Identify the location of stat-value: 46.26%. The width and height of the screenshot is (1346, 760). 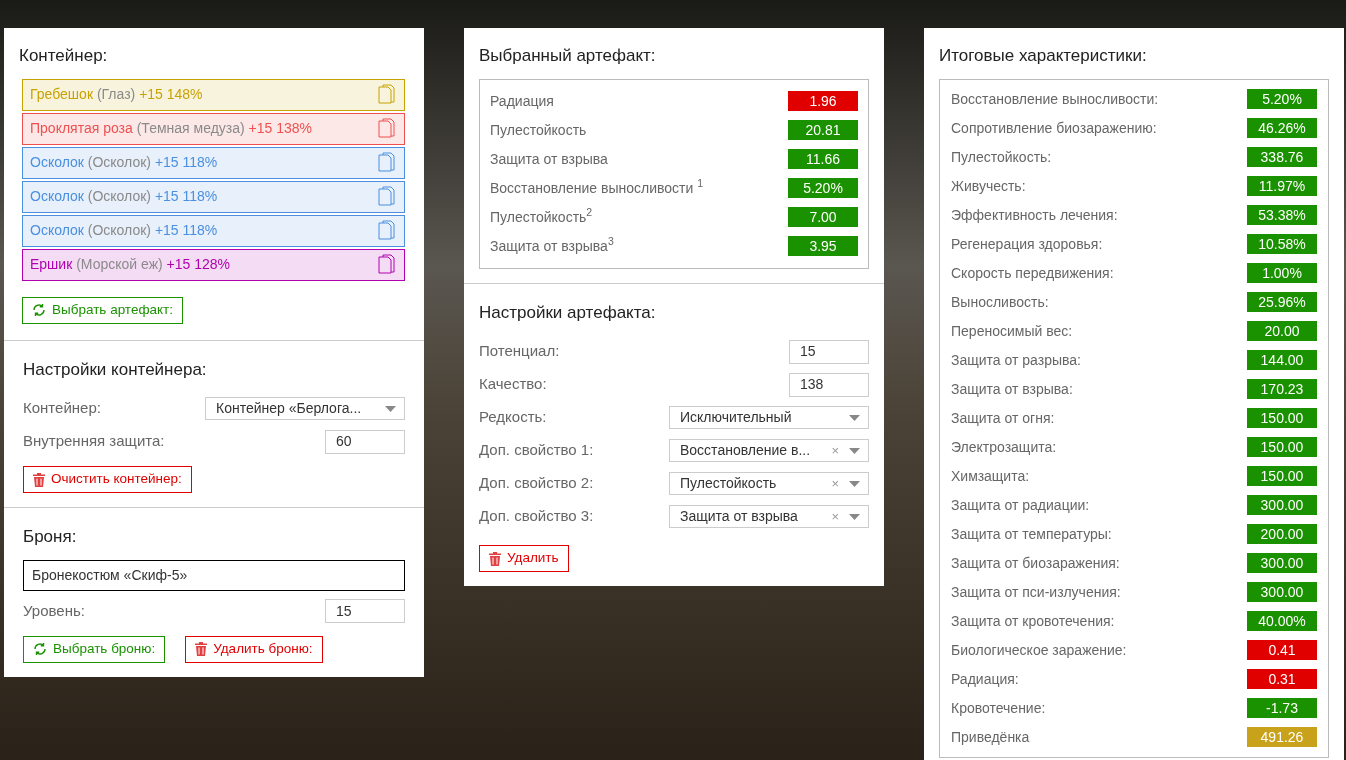
(1282, 128).